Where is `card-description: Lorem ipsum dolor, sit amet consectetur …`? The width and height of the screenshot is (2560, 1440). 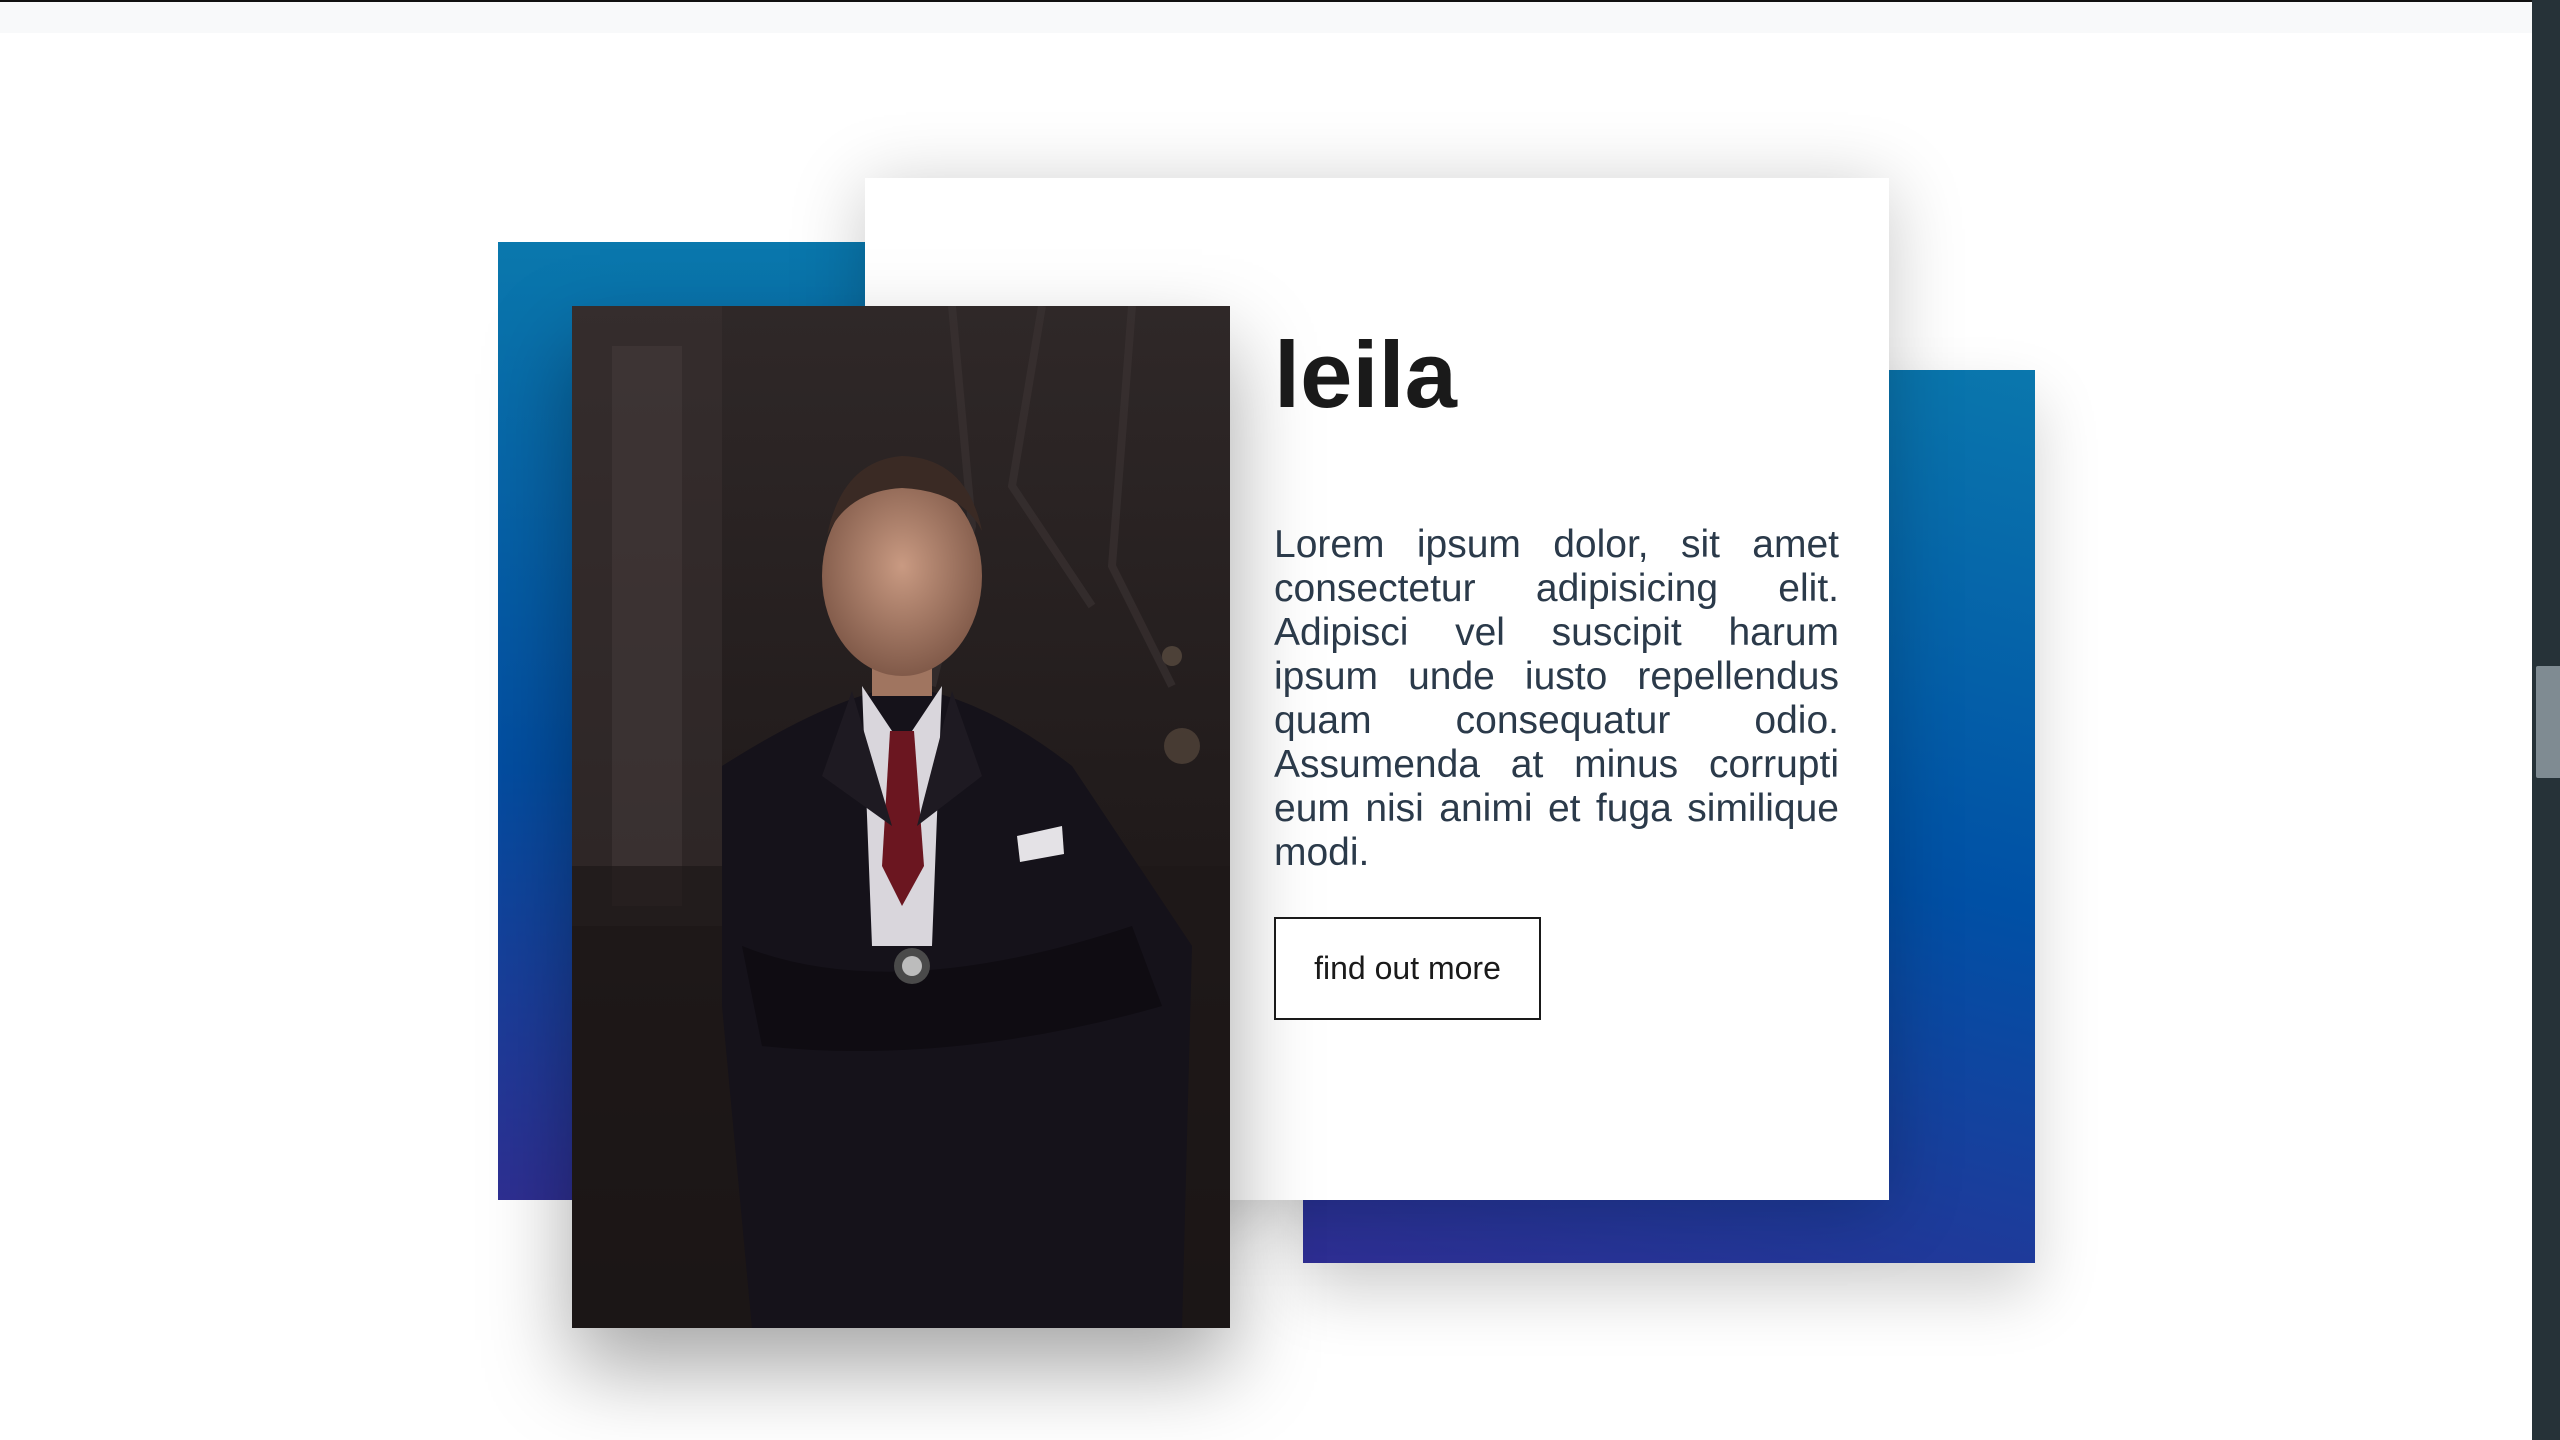
card-description: Lorem ipsum dolor, sit amet consectetur … is located at coordinates (1556, 698).